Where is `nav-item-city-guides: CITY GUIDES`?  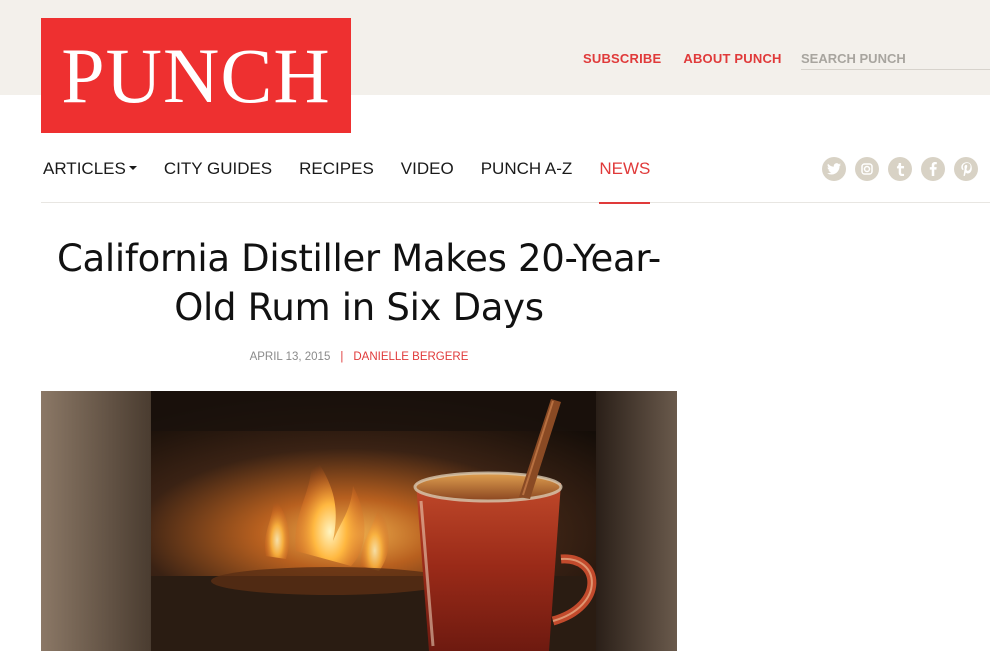 nav-item-city-guides: CITY GUIDES is located at coordinates (218, 176).